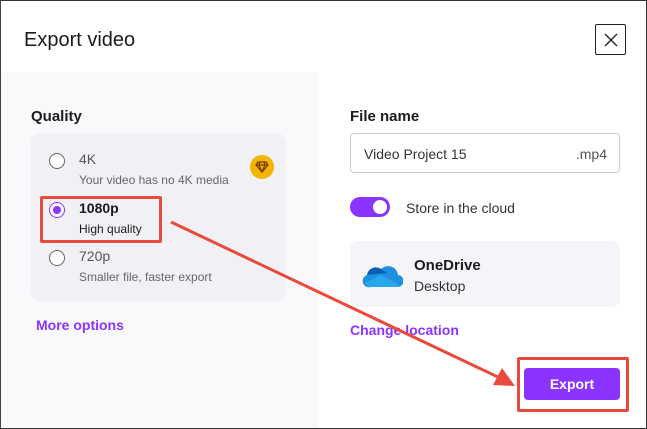 This screenshot has height=429, width=647. I want to click on gem-icon, so click(262, 167).